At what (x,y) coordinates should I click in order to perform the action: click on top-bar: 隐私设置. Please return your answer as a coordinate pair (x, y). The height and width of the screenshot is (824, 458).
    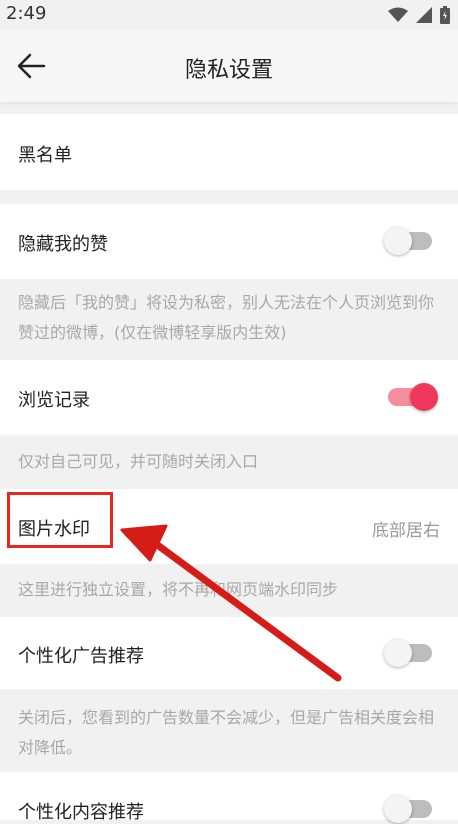
    Looking at the image, I should click on (229, 66).